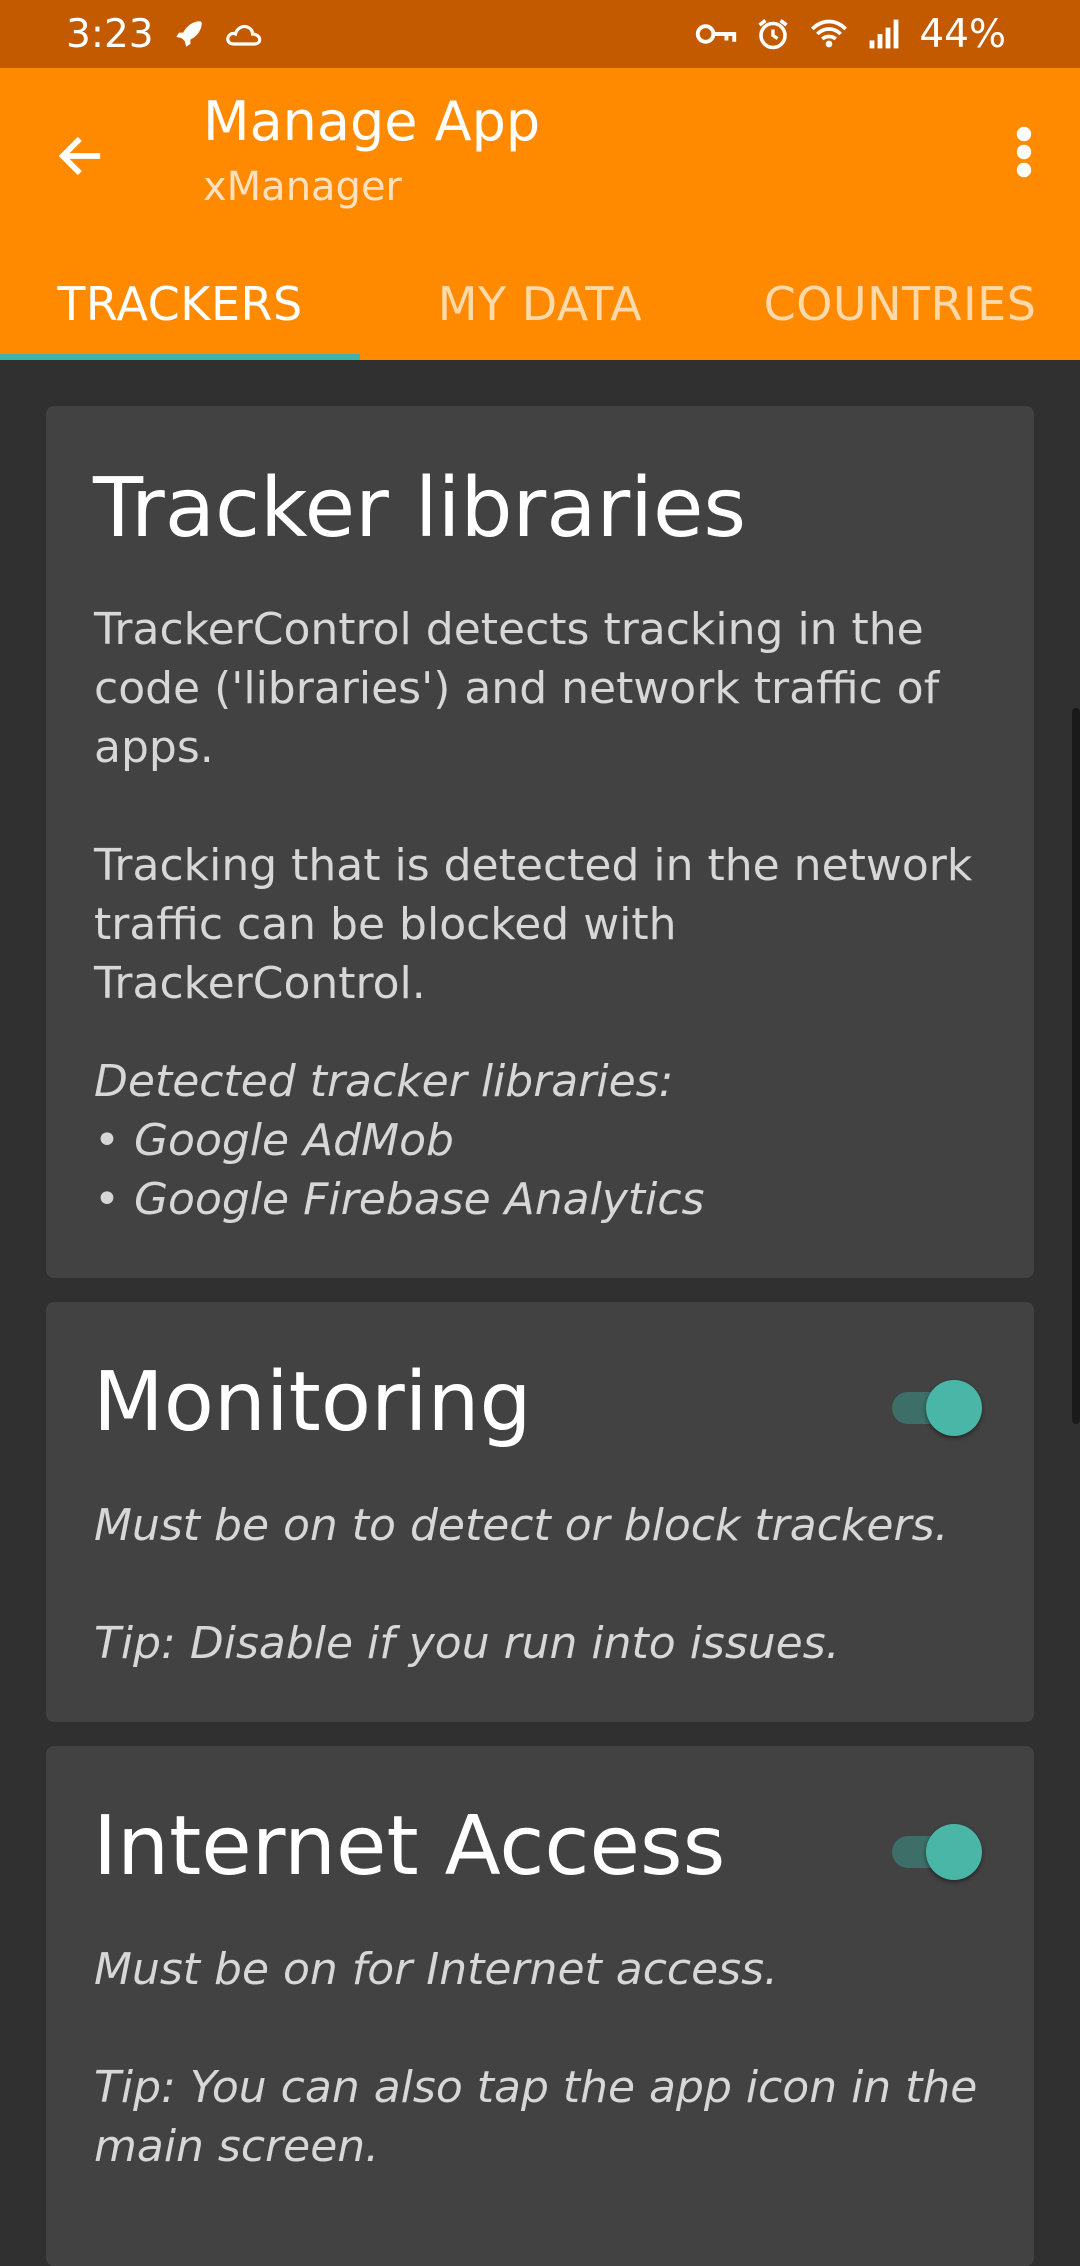 The height and width of the screenshot is (2266, 1080). What do you see at coordinates (420, 508) in the screenshot?
I see `tracker-libraries-title: Tracker libraries` at bounding box center [420, 508].